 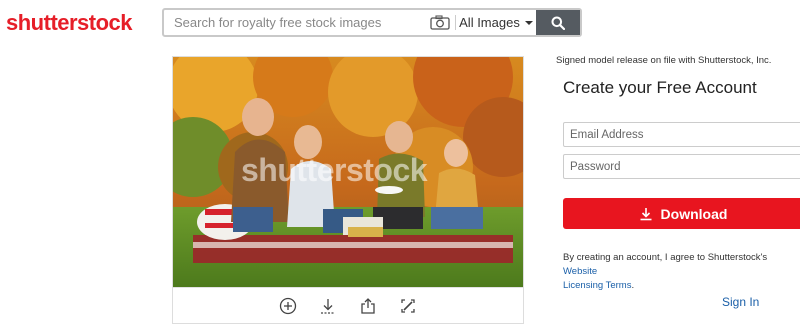 I want to click on password-field, so click(x=681, y=166).